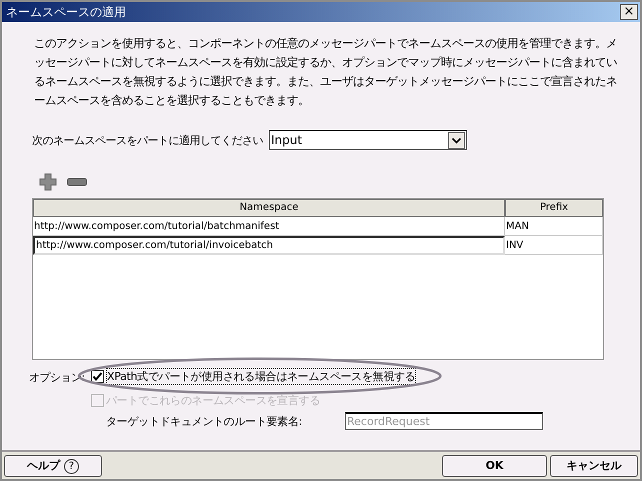 The width and height of the screenshot is (642, 481). What do you see at coordinates (48, 182) in the screenshot?
I see `plus-icon` at bounding box center [48, 182].